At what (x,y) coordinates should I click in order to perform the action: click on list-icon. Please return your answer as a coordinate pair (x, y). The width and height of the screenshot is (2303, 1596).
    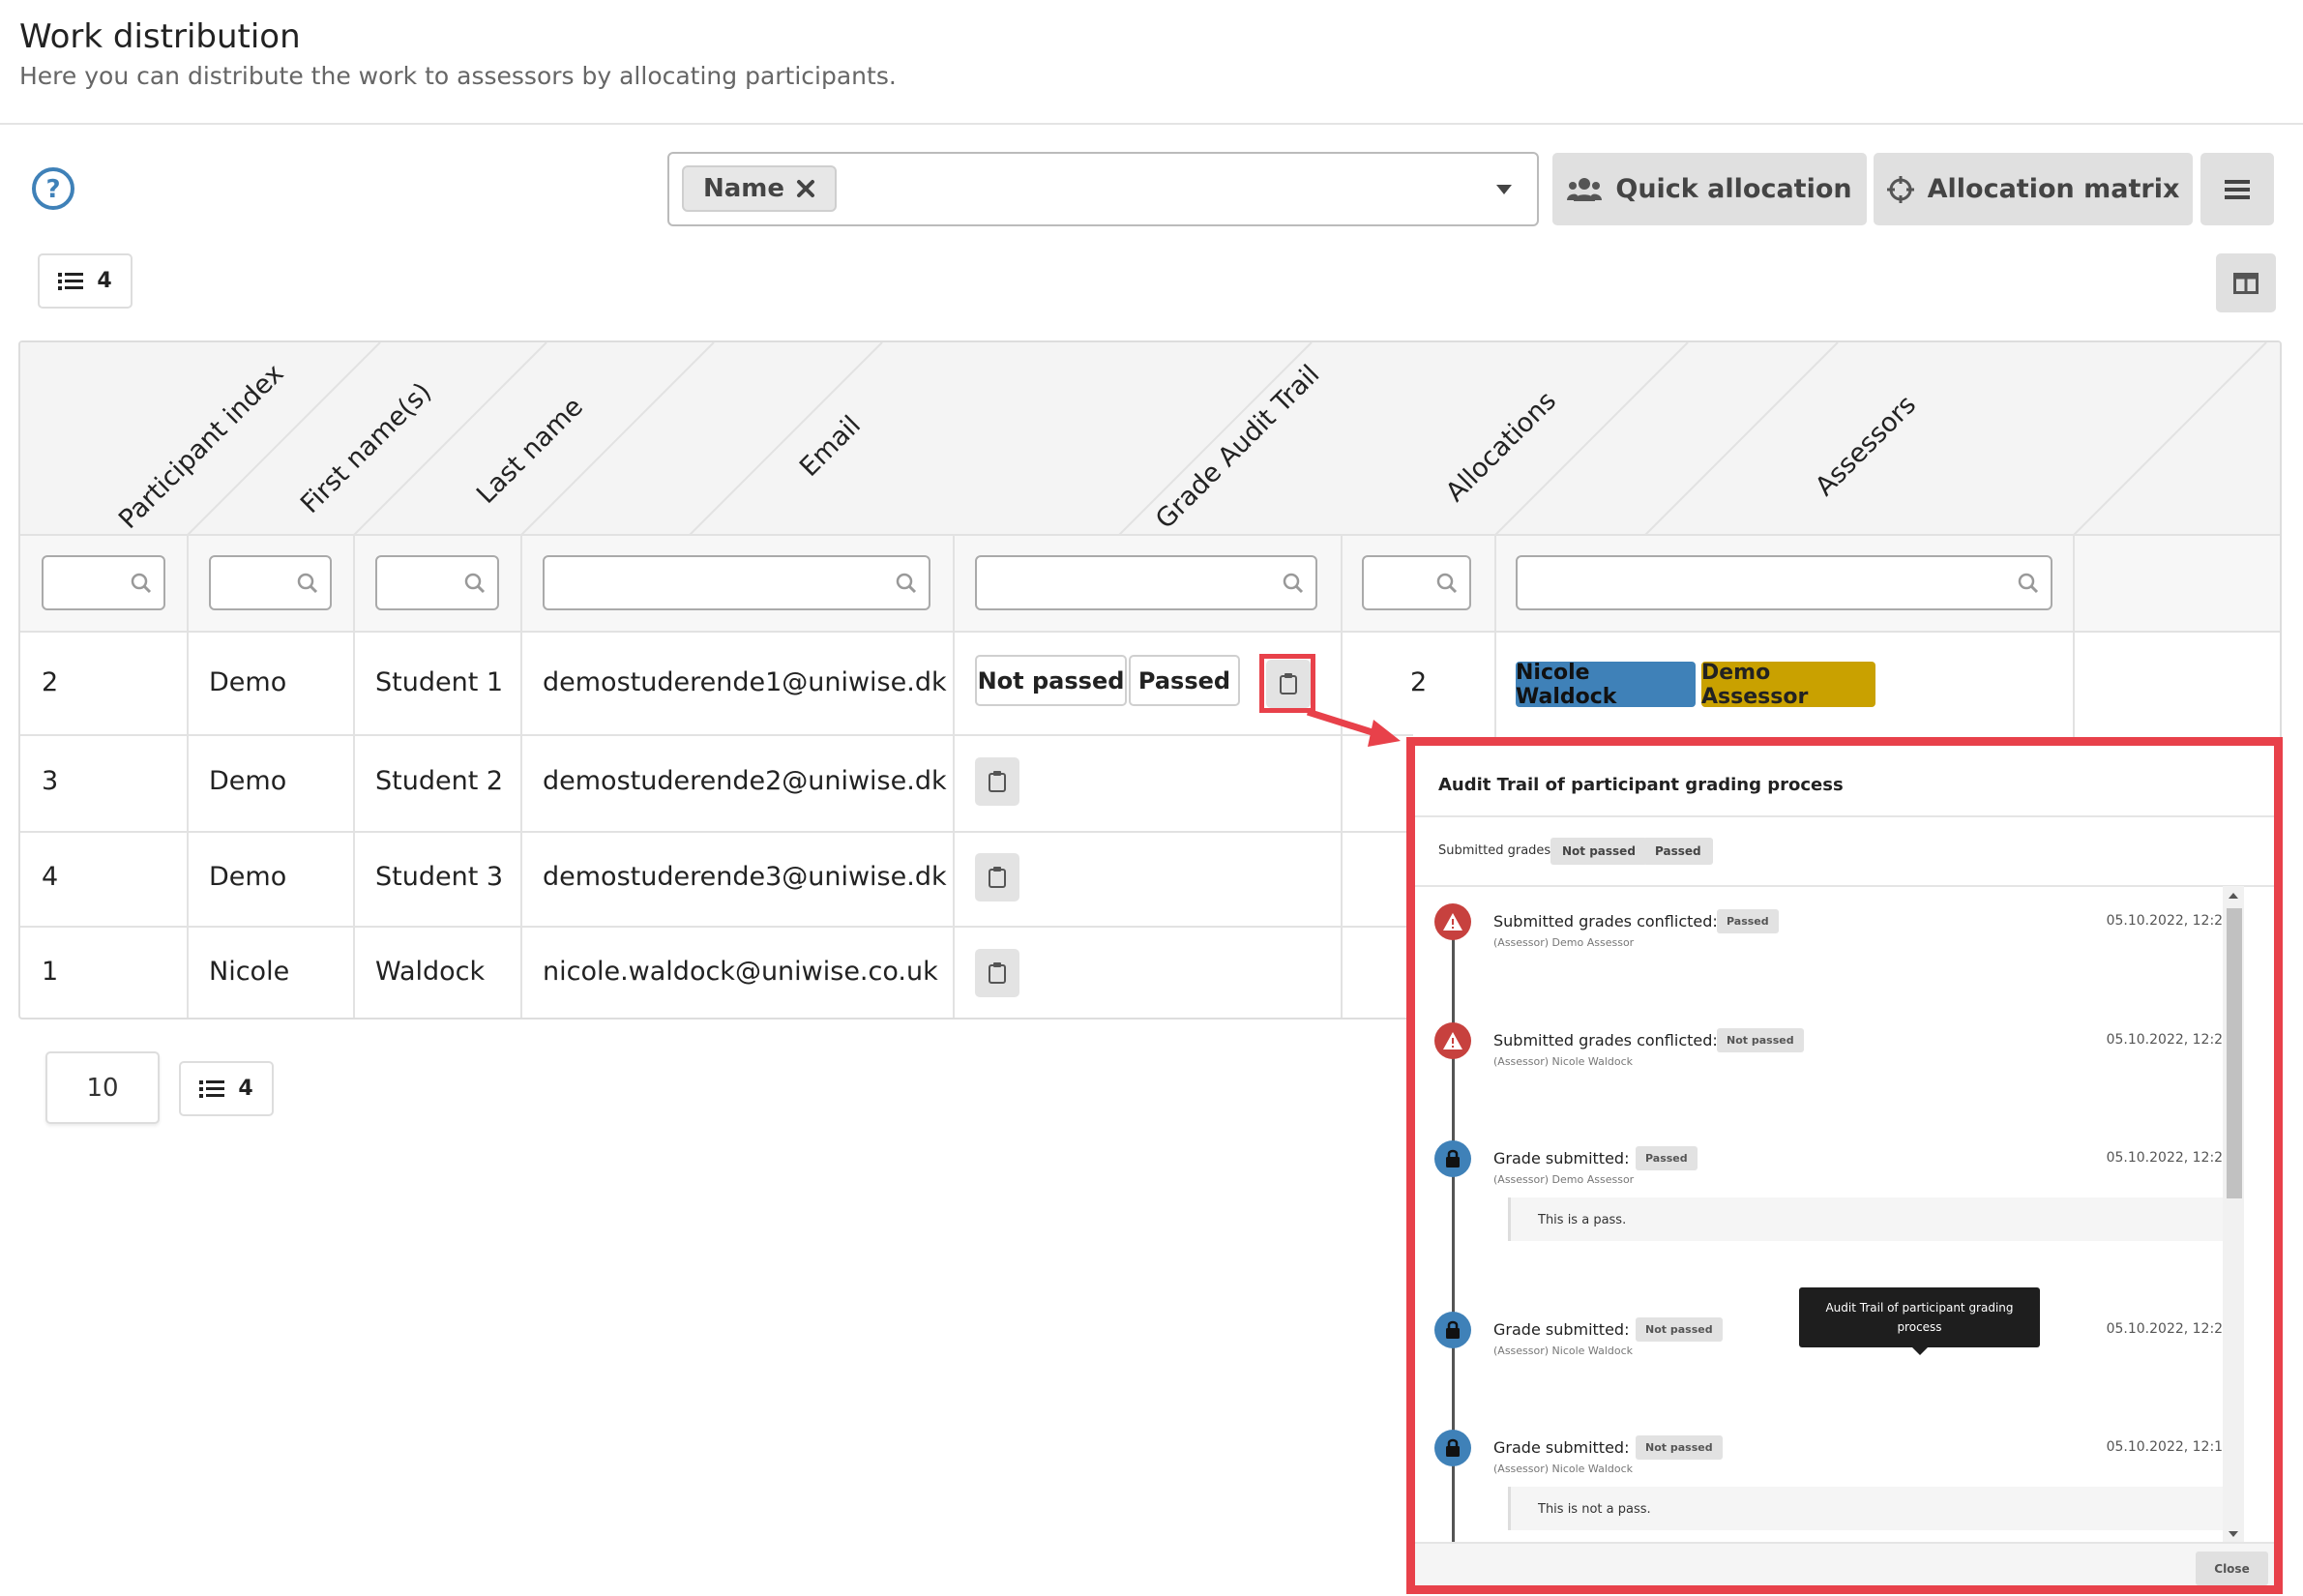
    Looking at the image, I should click on (212, 1088).